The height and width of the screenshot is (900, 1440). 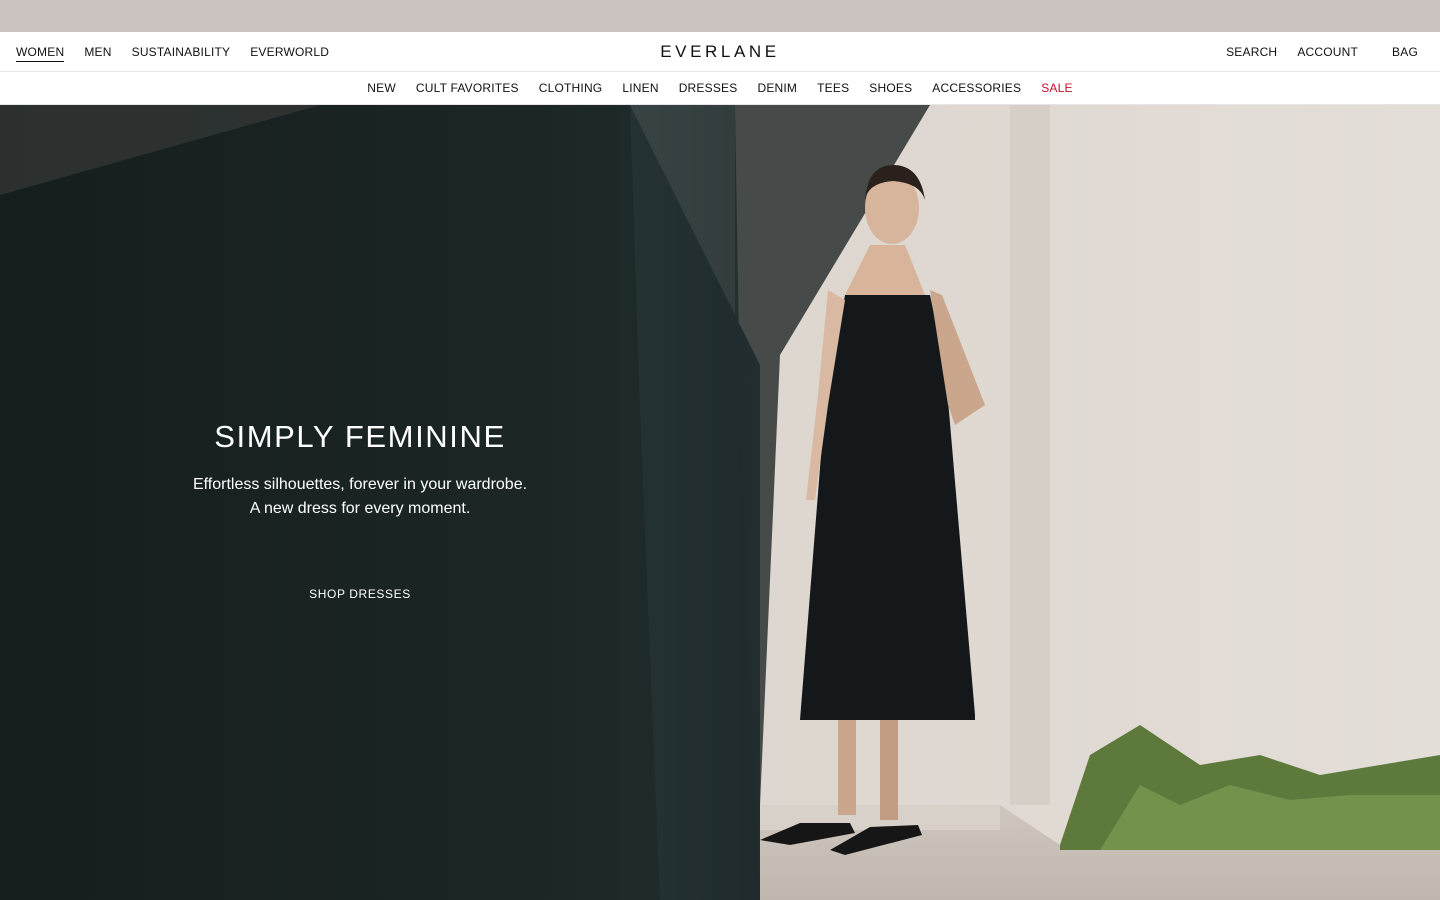 What do you see at coordinates (181, 52) in the screenshot?
I see `nav-sustainability: SUSTAINABILITY` at bounding box center [181, 52].